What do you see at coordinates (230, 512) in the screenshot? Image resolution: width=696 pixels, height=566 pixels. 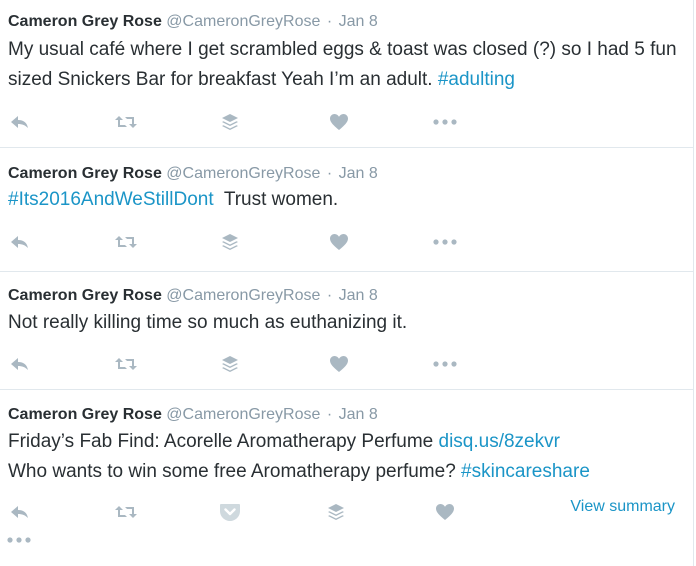 I see `pocket-icon` at bounding box center [230, 512].